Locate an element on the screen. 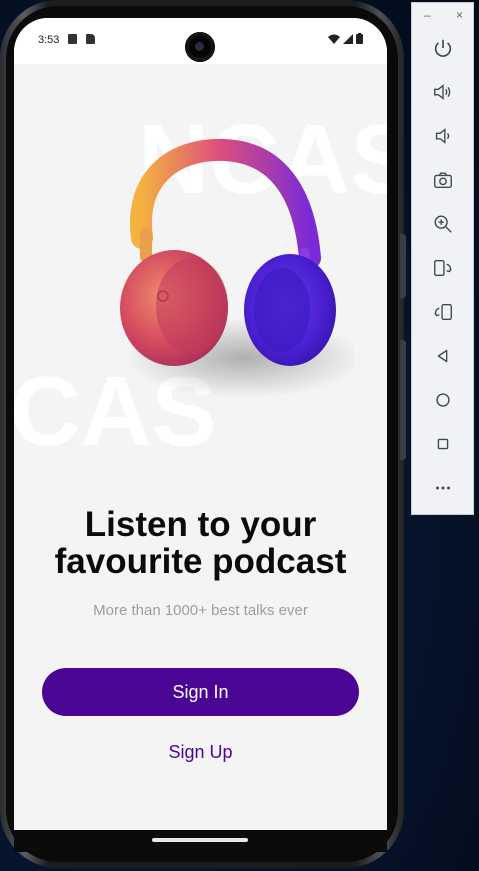 The height and width of the screenshot is (871, 479). system-icons is located at coordinates (345, 38).